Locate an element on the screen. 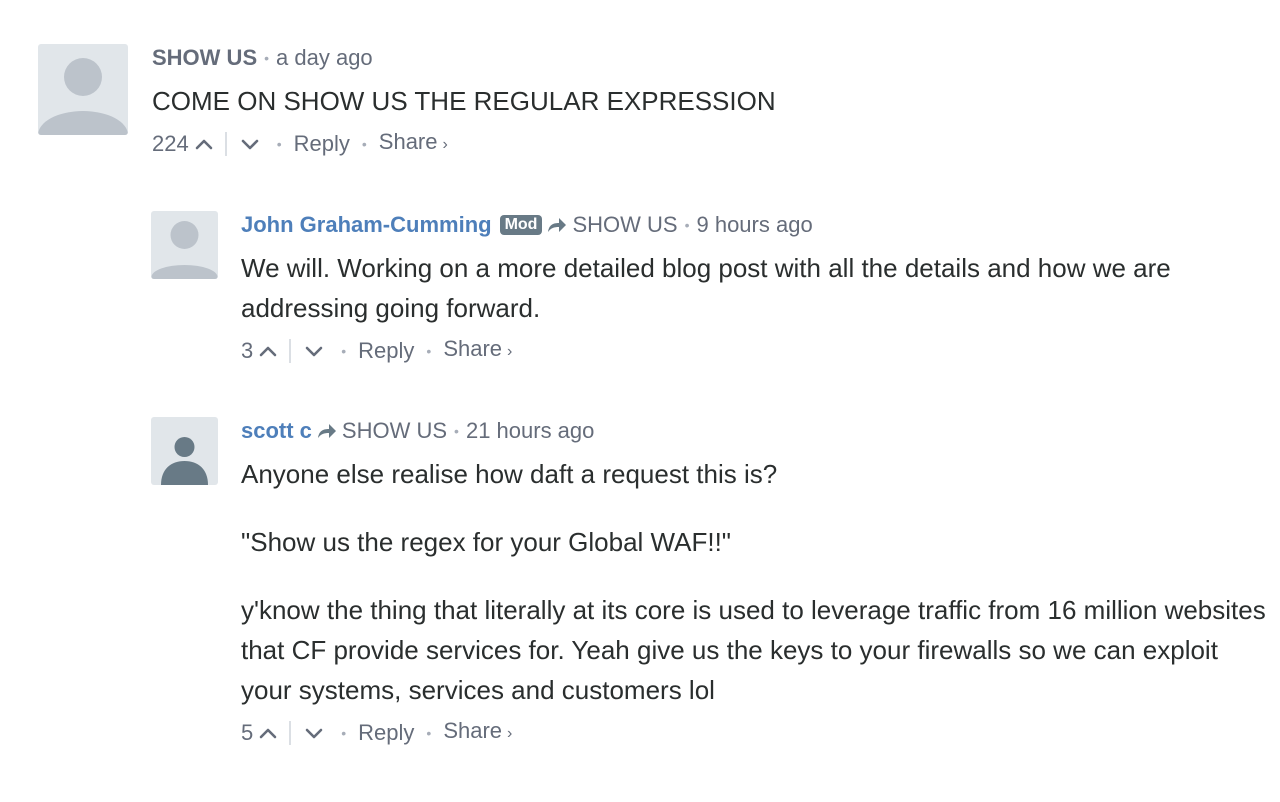 This screenshot has width=1280, height=802. comment-paragraph: COME ON SHOW US THE REGULAR EXPRESSION is located at coordinates (464, 101).